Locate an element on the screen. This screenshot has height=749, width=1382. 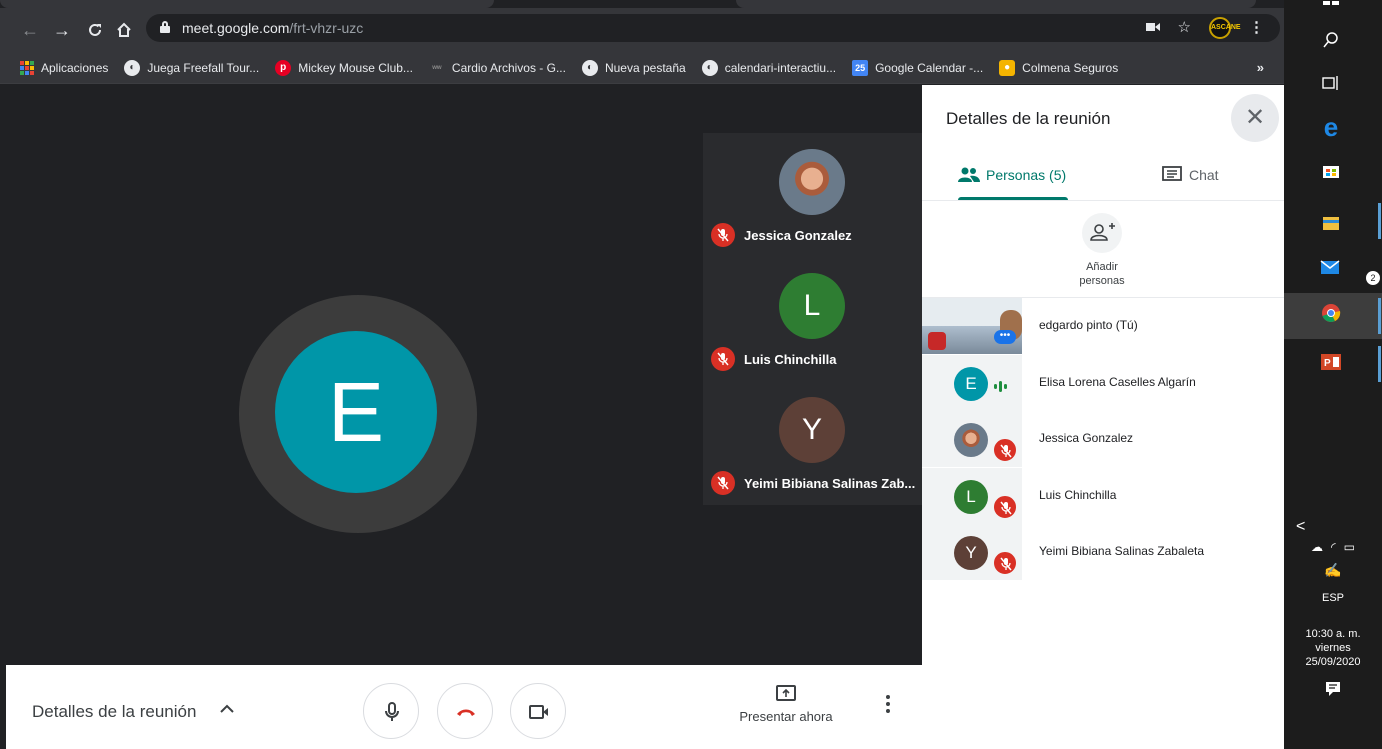
edge-icon: e is located at coordinates (1331, 127).